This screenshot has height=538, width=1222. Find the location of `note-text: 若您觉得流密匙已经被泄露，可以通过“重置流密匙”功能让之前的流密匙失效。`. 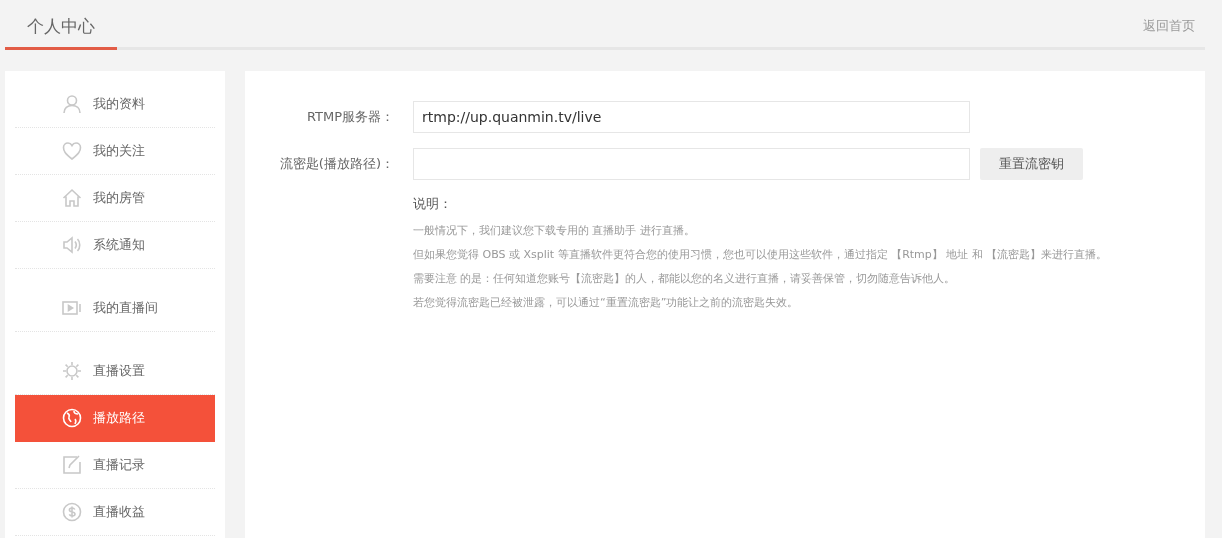

note-text: 若您觉得流密匙已经被泄露，可以通过“重置流密匙”功能让之前的流密匙失效。 is located at coordinates (606, 303).